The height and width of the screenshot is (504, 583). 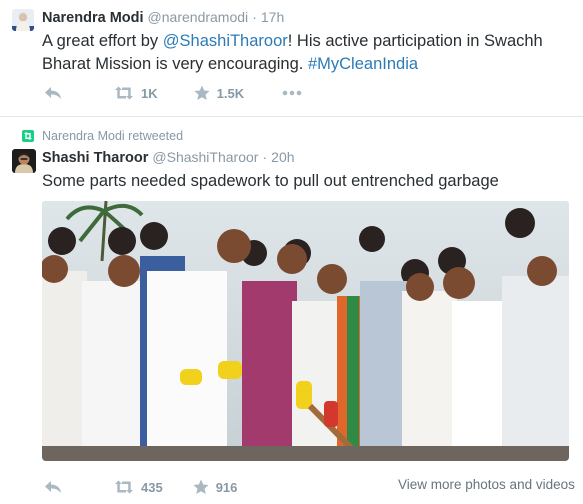 I want to click on retweet-button: 1K, so click(x=136, y=93).